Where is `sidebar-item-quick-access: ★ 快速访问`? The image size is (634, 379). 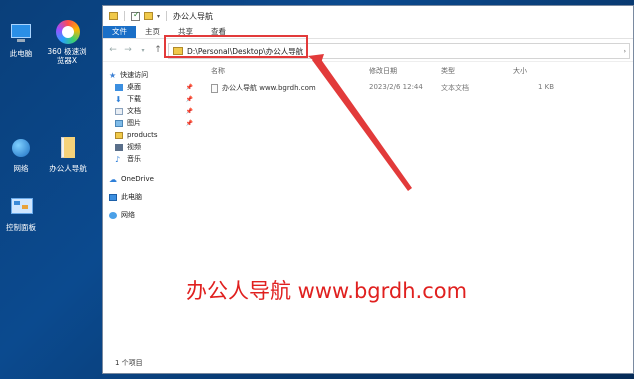
sidebar-item-quick-access: ★ 快速访问 is located at coordinates (151, 75).